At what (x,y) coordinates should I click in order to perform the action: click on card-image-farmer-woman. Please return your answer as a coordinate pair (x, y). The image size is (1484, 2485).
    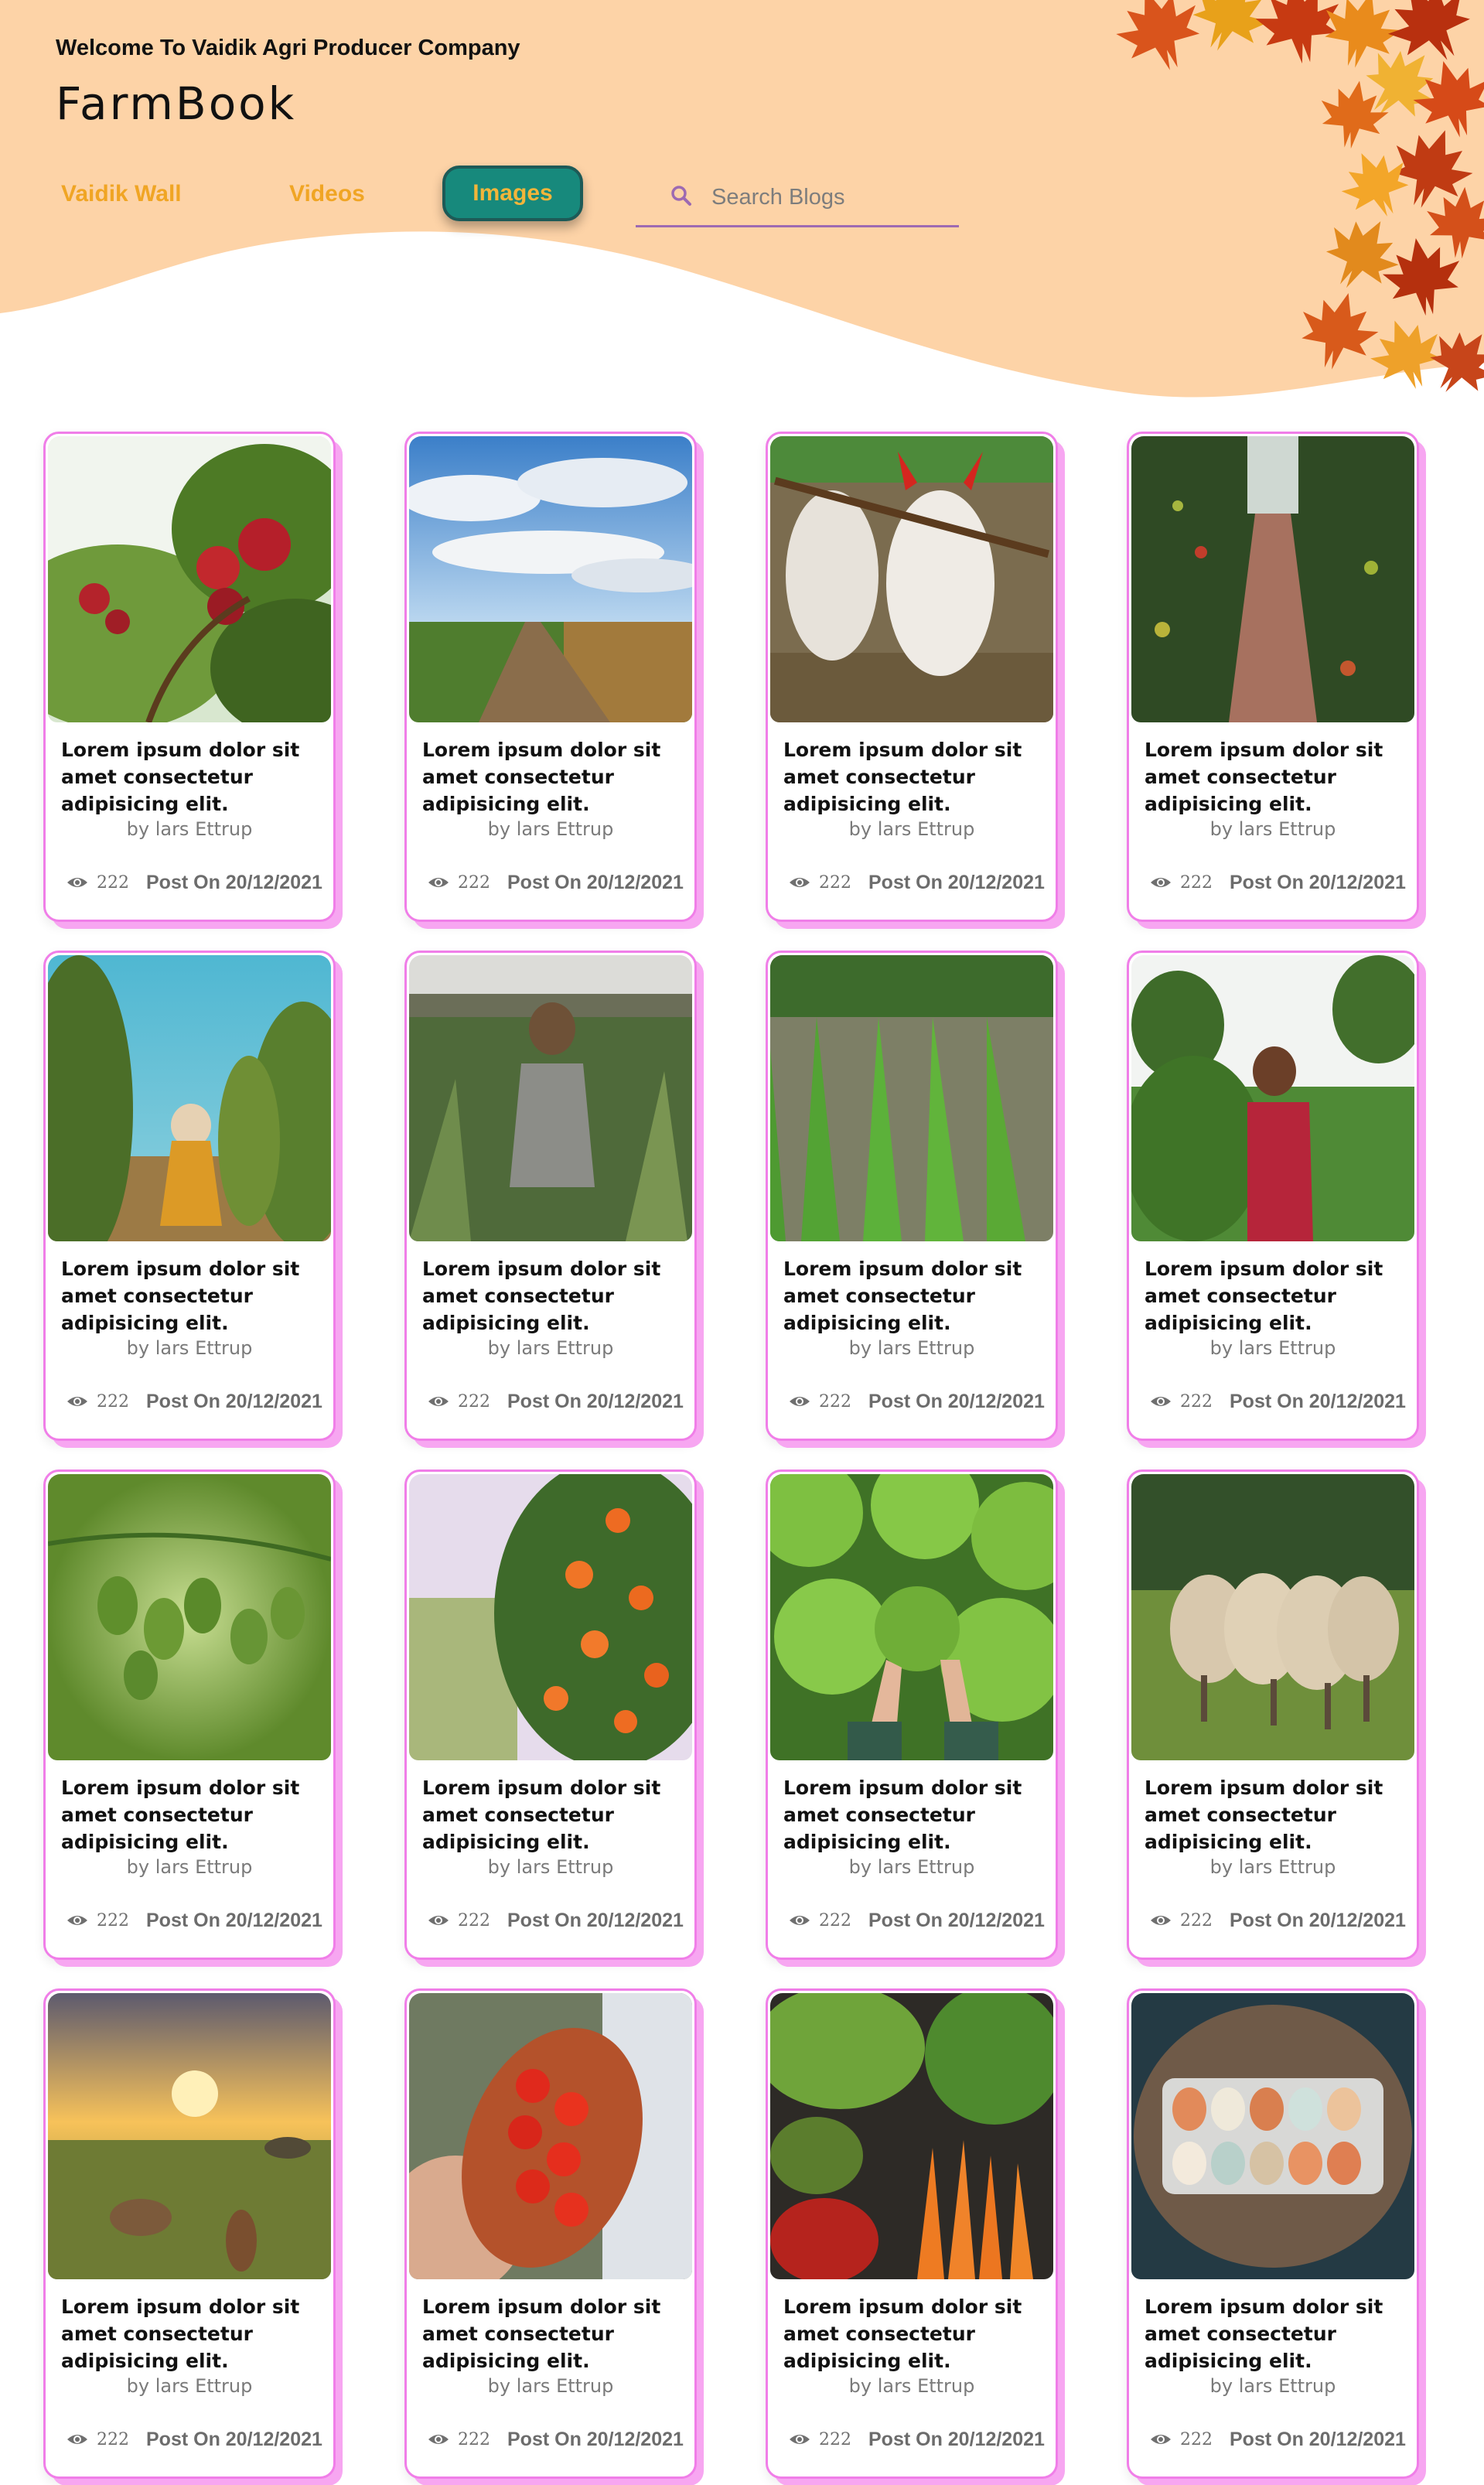
    Looking at the image, I should click on (1272, 1098).